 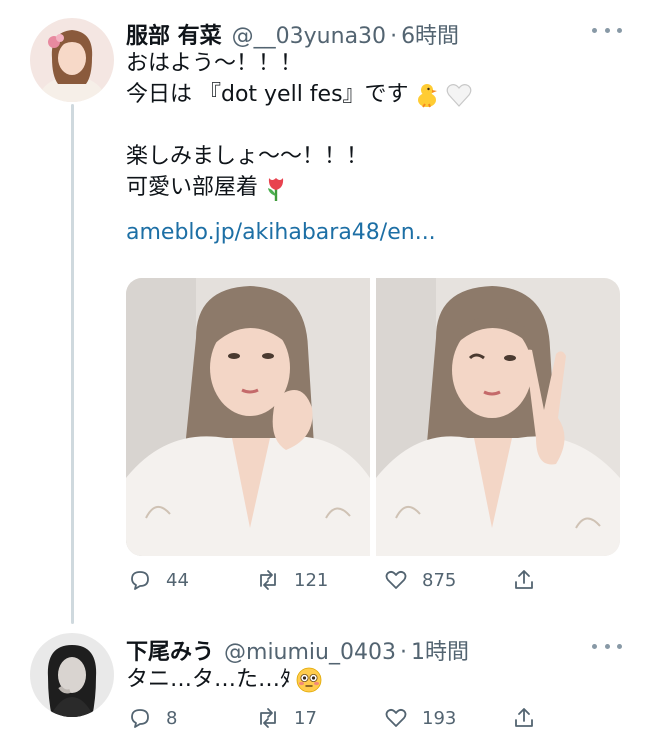 I want to click on retweet-button: 17, so click(x=306, y=718).